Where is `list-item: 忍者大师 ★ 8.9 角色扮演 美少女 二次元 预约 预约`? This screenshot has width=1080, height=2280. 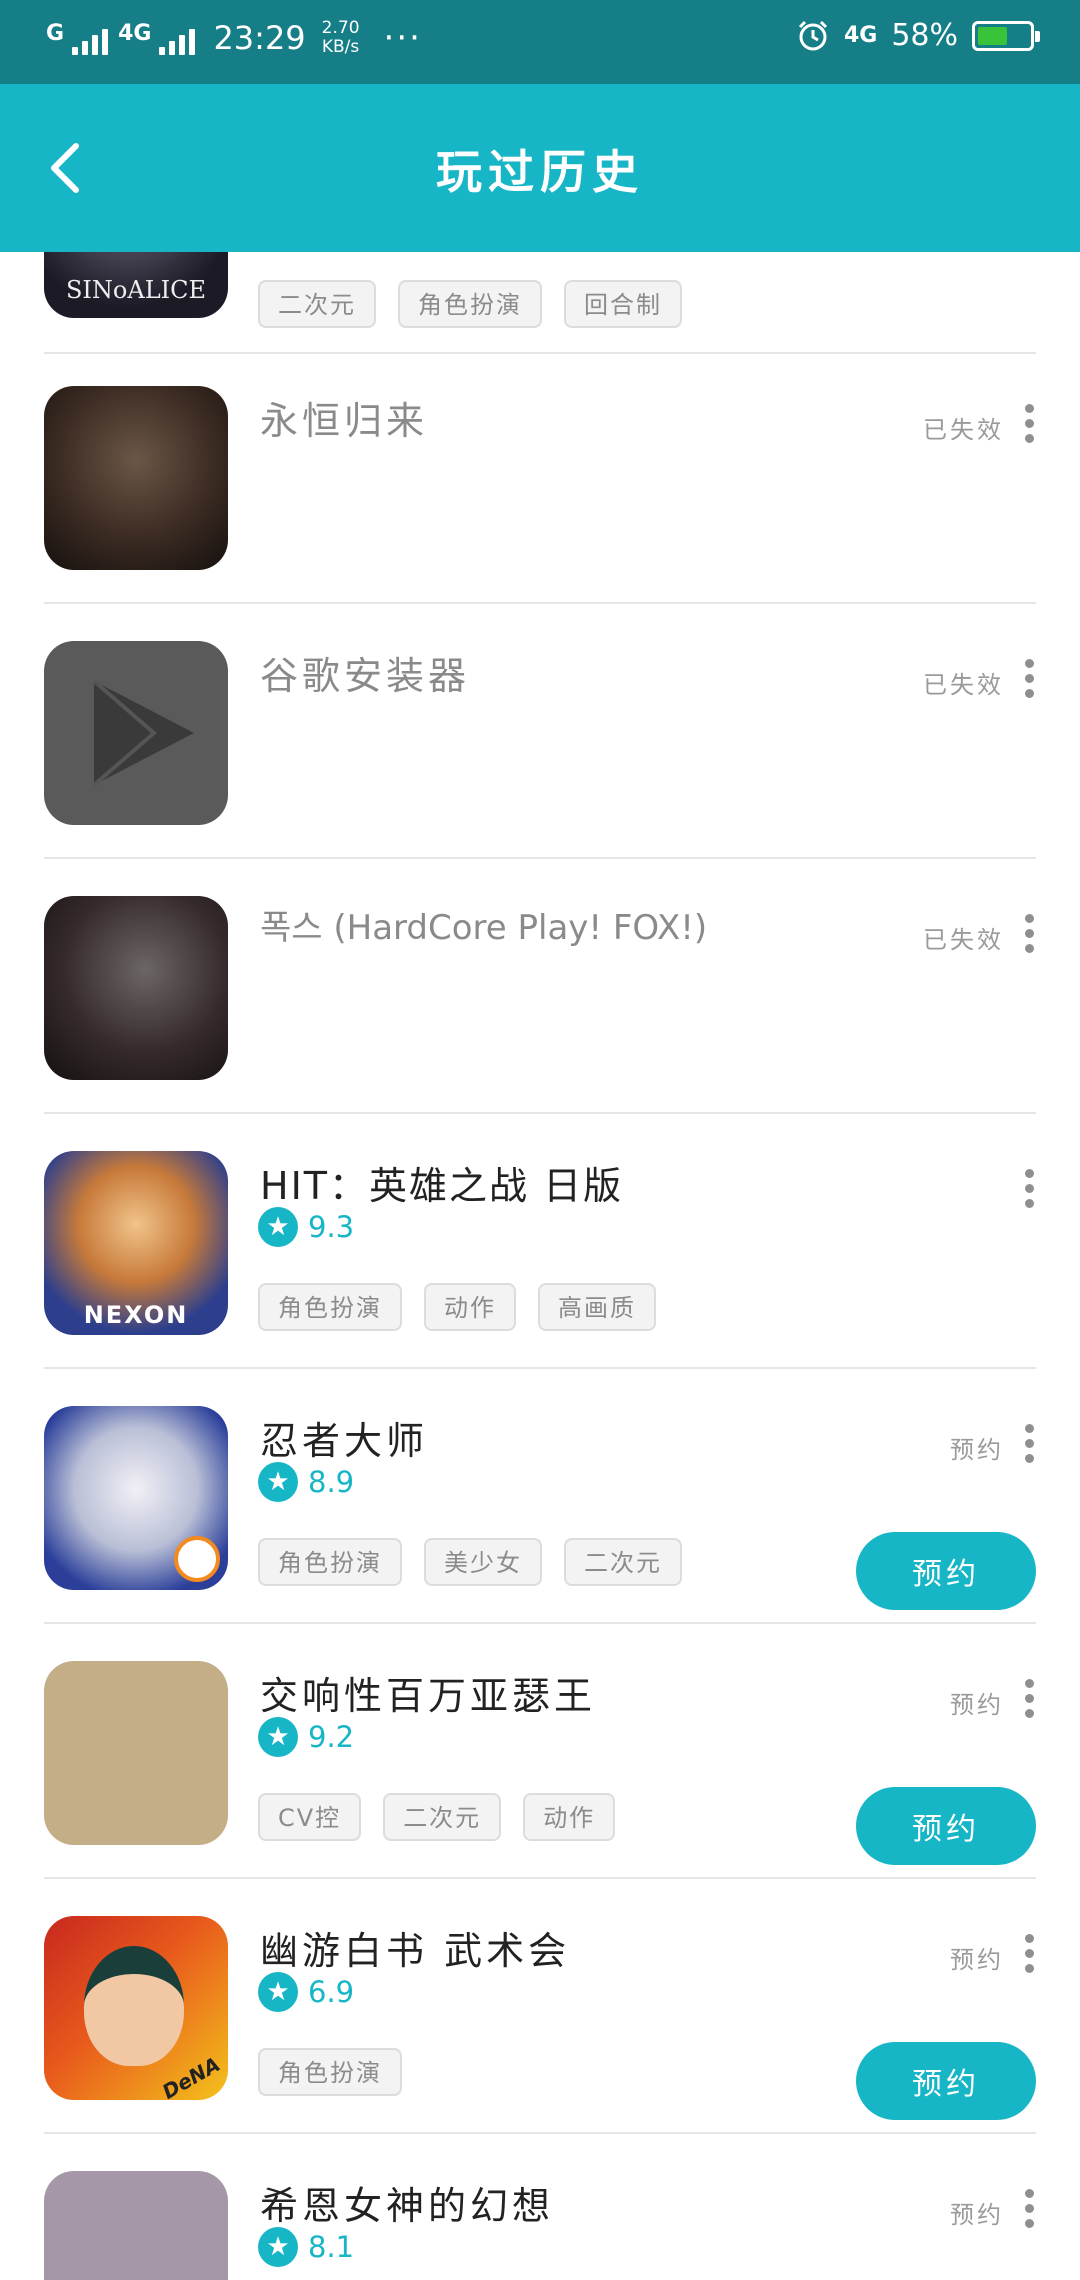
list-item: 忍者大师 ★ 8.9 角色扮演 美少女 二次元 预约 预约 is located at coordinates (540, 1497).